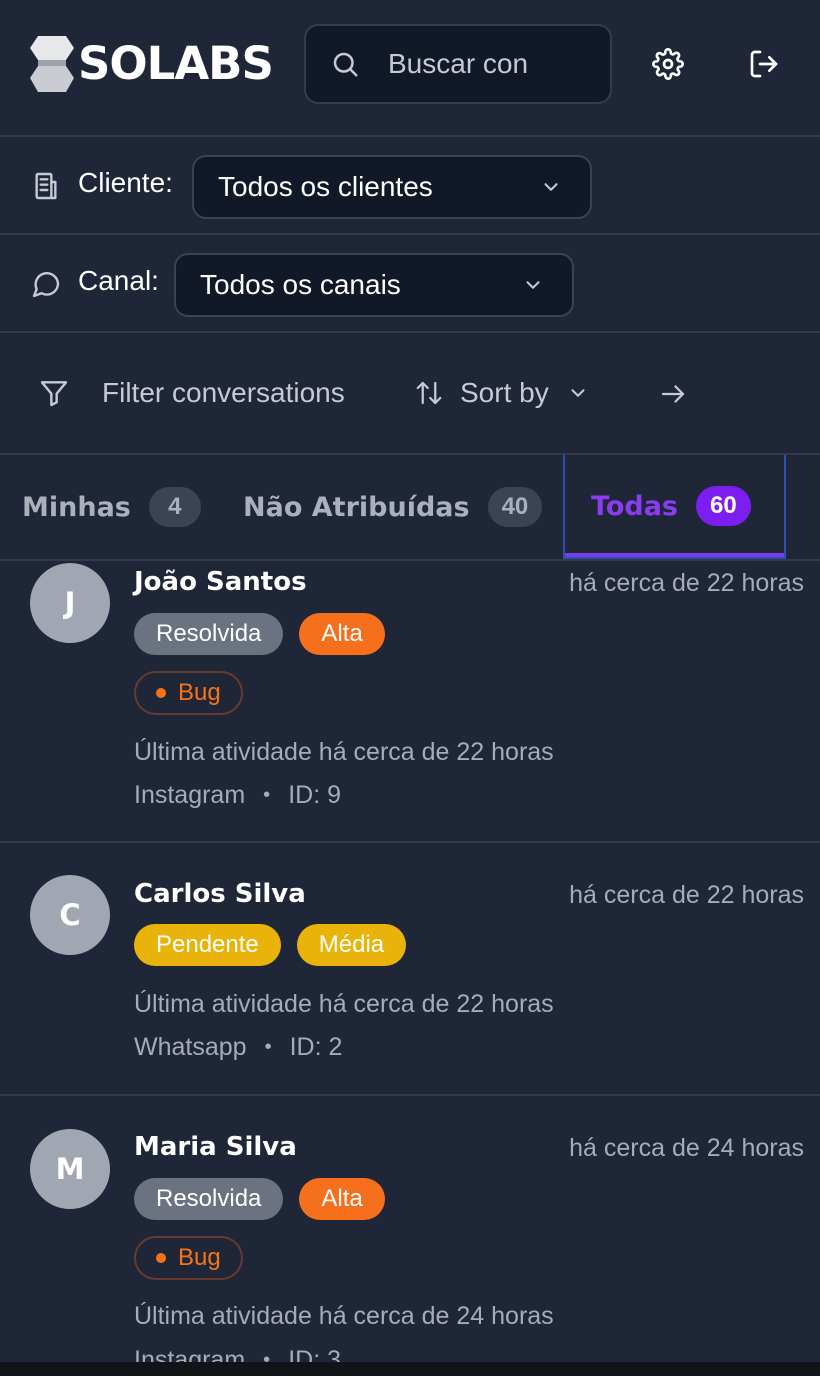 Image resolution: width=820 pixels, height=1376 pixels. Describe the element at coordinates (429, 393) in the screenshot. I see `sort-arrows-icon` at that location.